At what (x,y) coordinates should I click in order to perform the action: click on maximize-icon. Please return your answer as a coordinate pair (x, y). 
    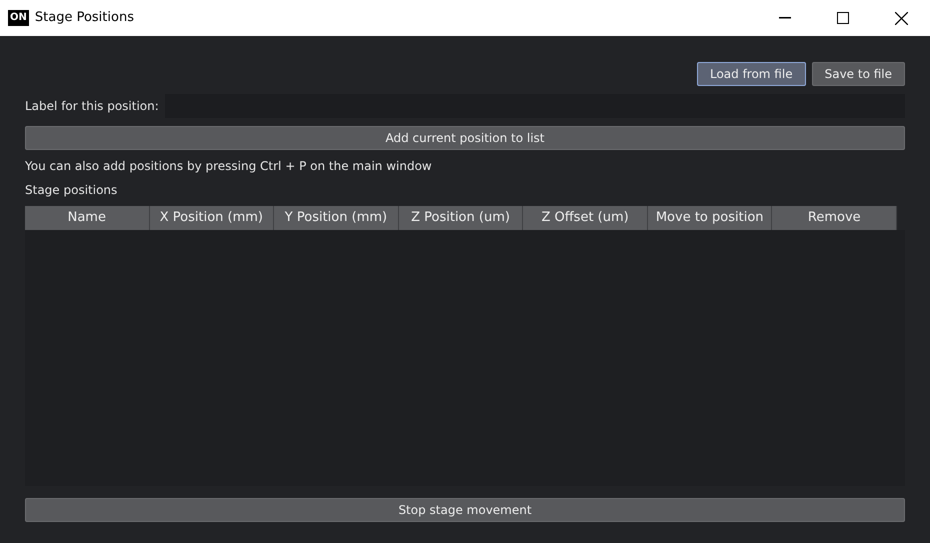
    Looking at the image, I should click on (843, 18).